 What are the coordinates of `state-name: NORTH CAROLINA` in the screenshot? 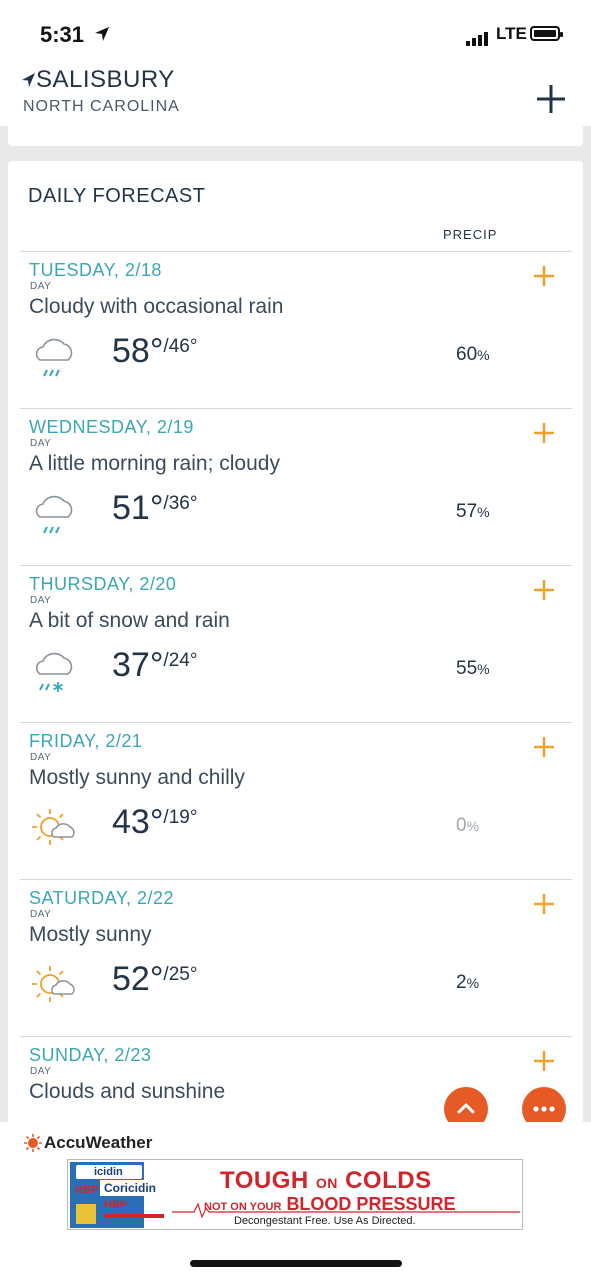 It's located at (101, 106).